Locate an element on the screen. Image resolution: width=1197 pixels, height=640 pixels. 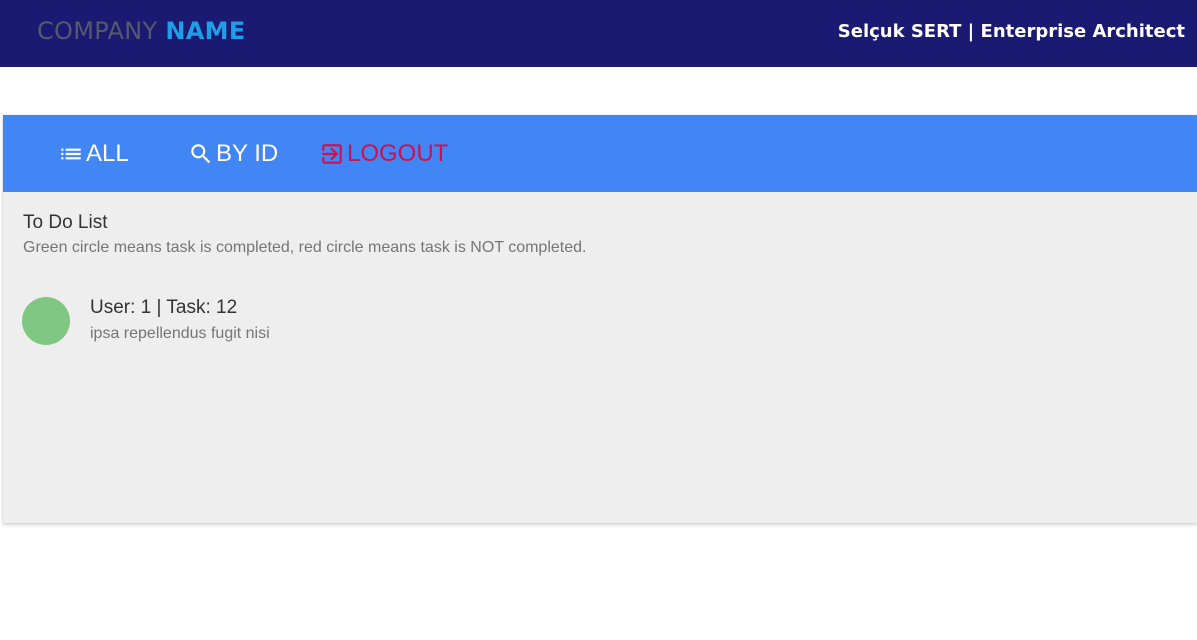
task-status-circle is located at coordinates (46, 321).